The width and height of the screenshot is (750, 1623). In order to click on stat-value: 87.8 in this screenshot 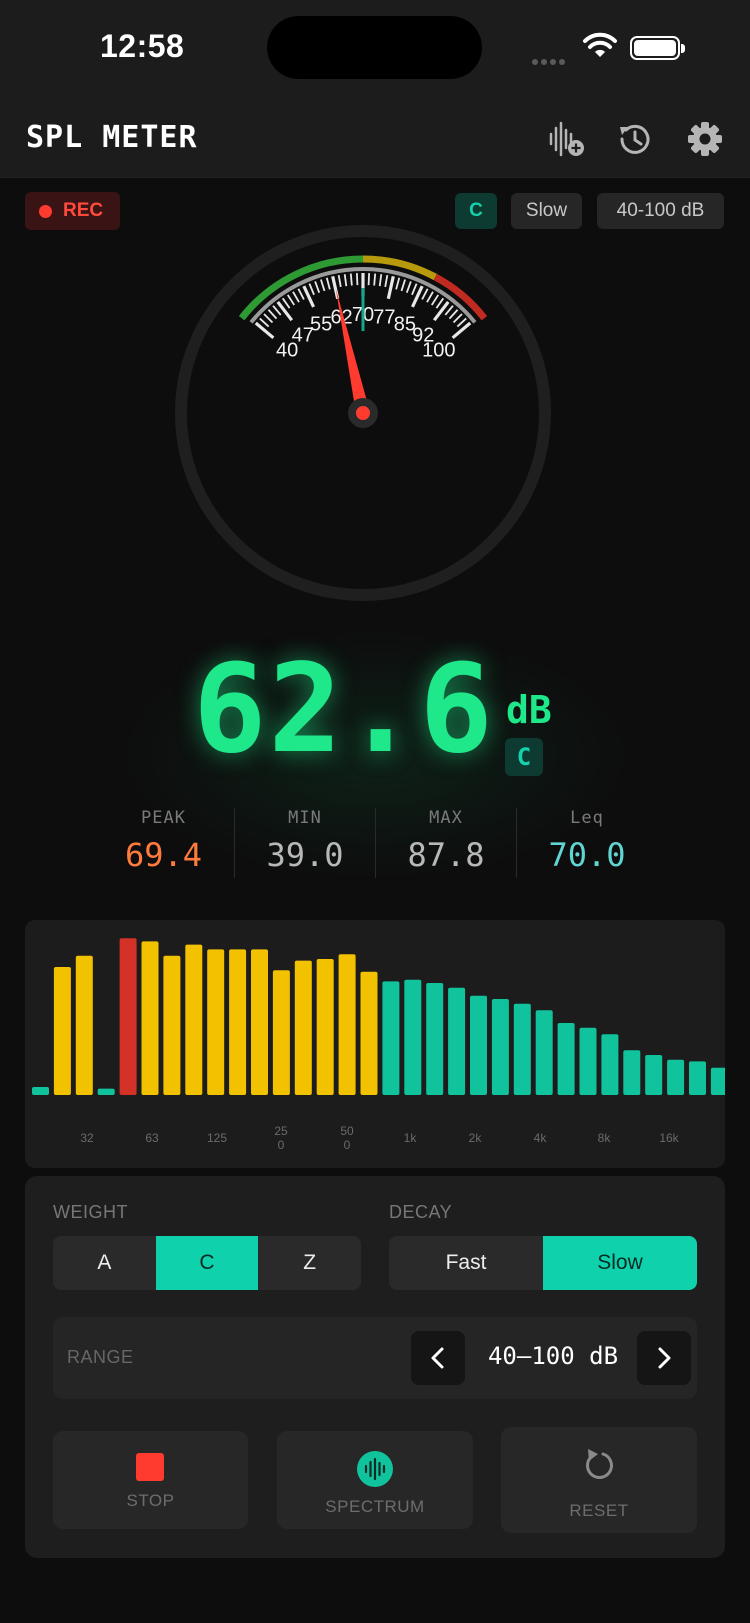, I will do `click(446, 855)`.